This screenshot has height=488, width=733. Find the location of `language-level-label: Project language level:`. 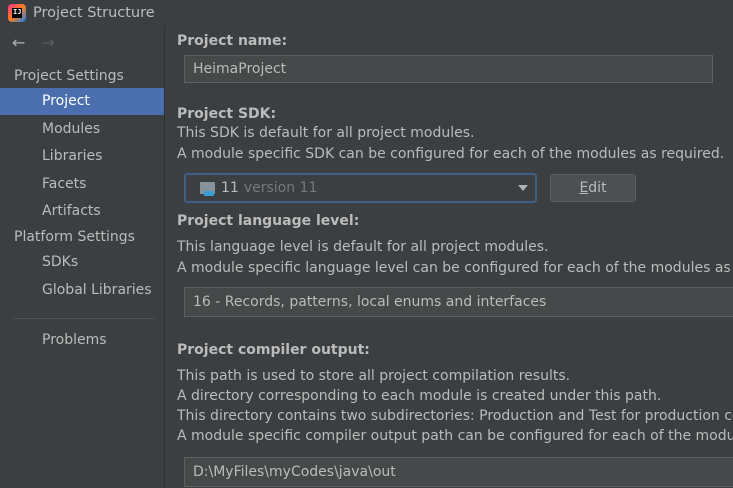

language-level-label: Project language level: is located at coordinates (268, 221).